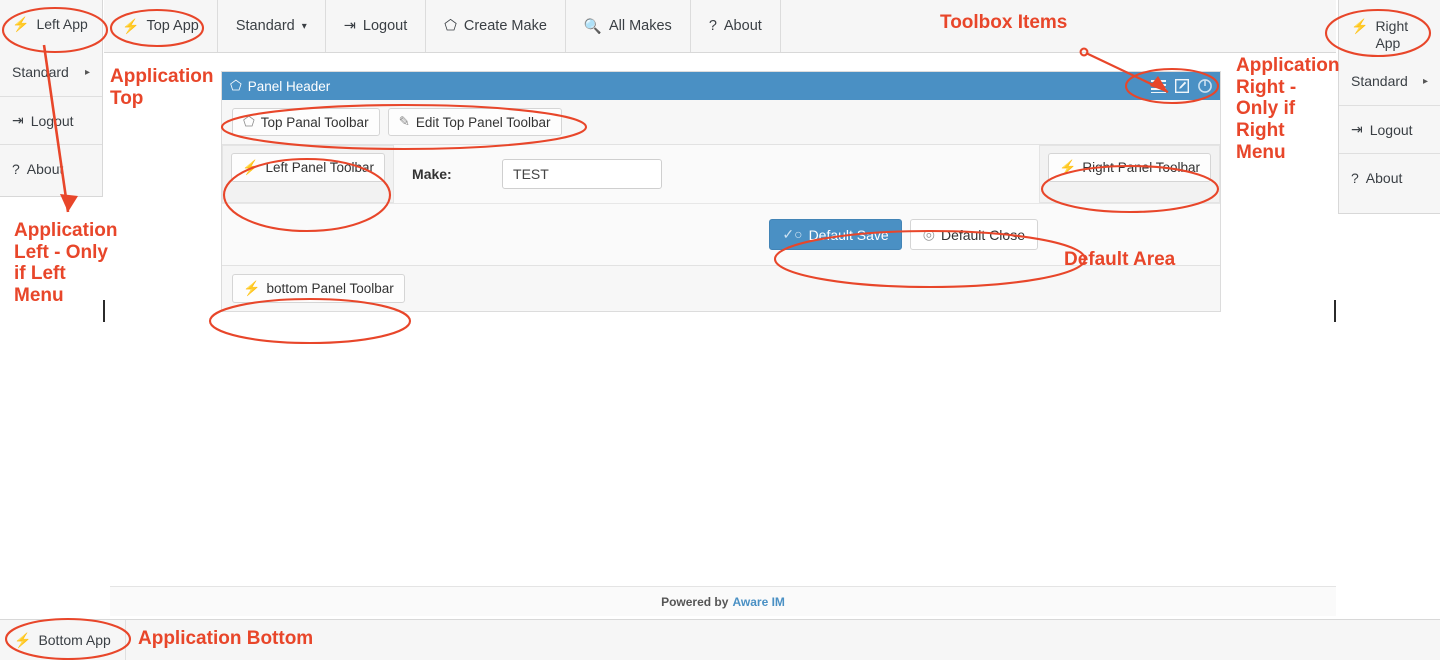 This screenshot has width=1440, height=660. I want to click on right-application-menu: ⚡ Right App Standard ▸ ⇥ Logout ? About, so click(1389, 107).